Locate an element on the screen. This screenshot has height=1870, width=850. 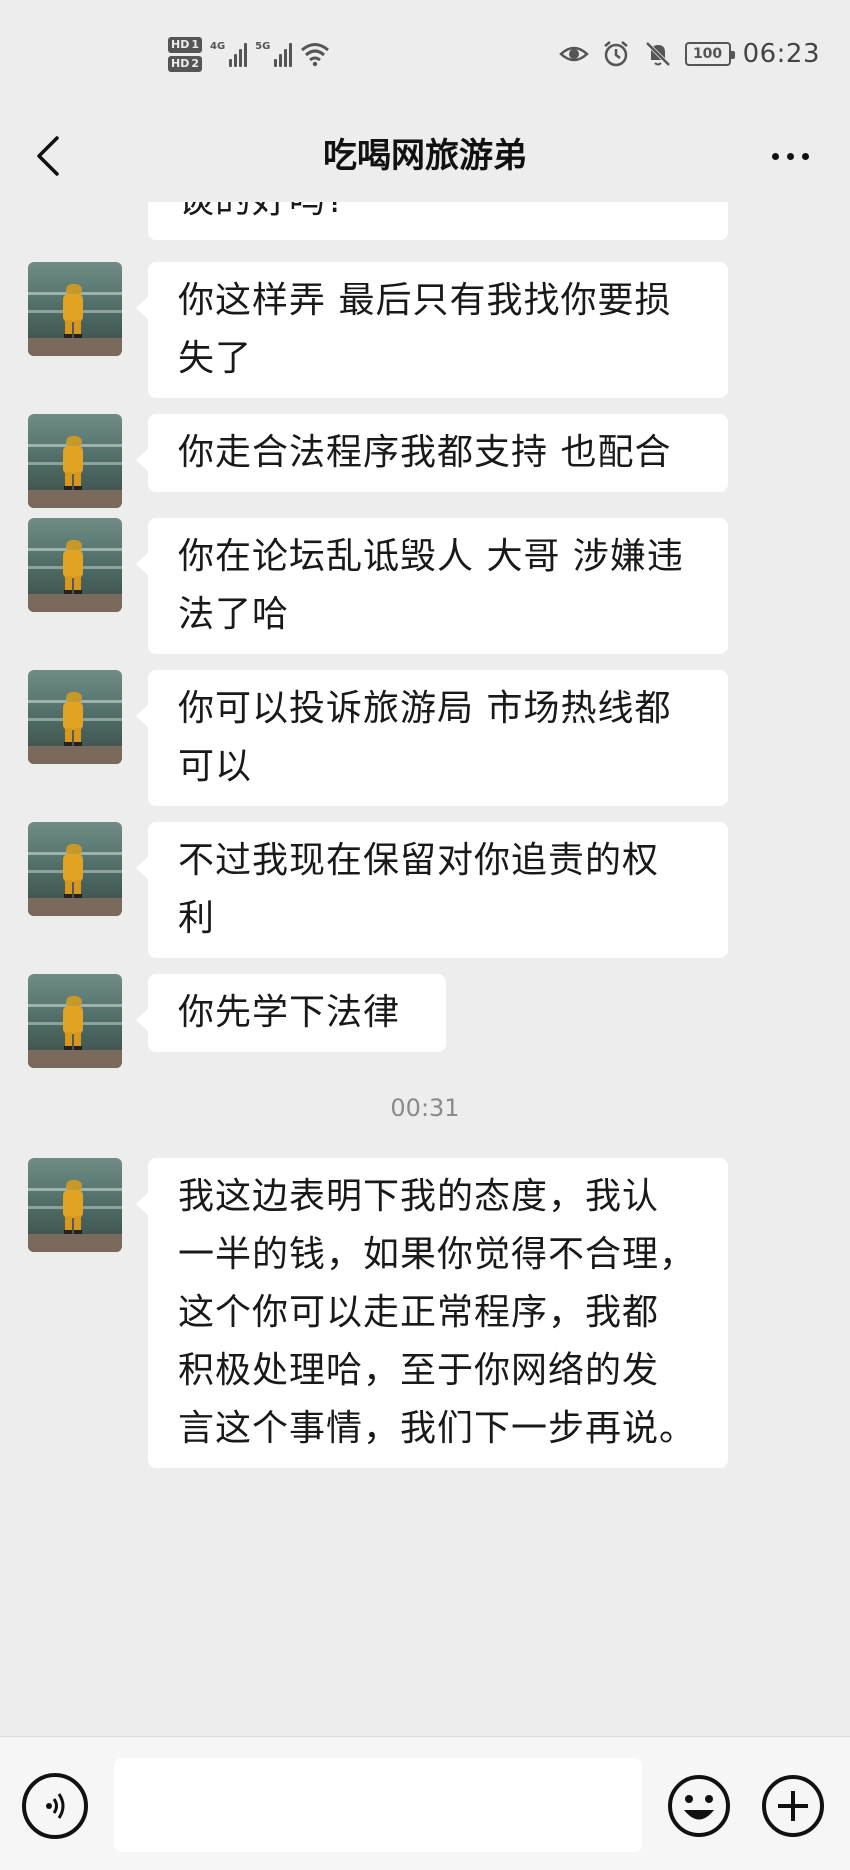
message-bubble: 你这样弄 最后只有我找你要损 失了 is located at coordinates (432, 330).